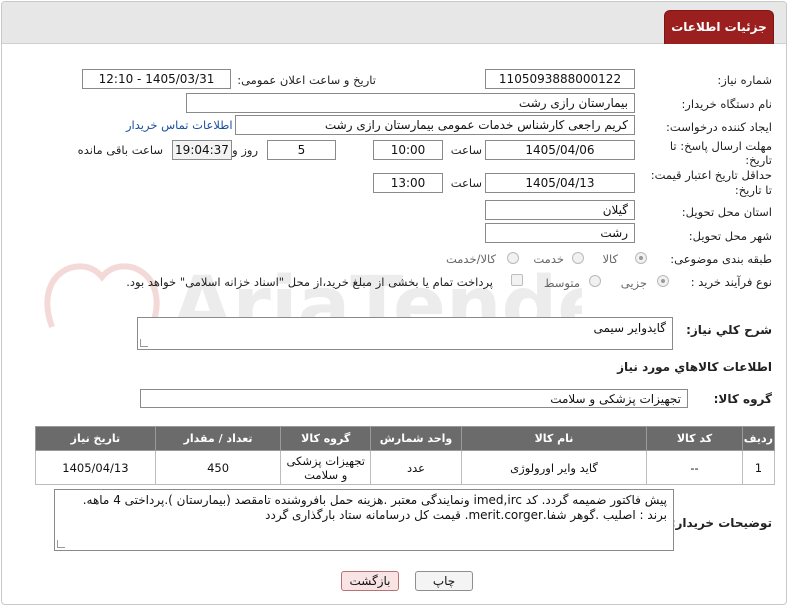 The height and width of the screenshot is (606, 788). What do you see at coordinates (414, 398) in the screenshot?
I see `goods-group-field: تجهیزات پزشکی و سلامت` at bounding box center [414, 398].